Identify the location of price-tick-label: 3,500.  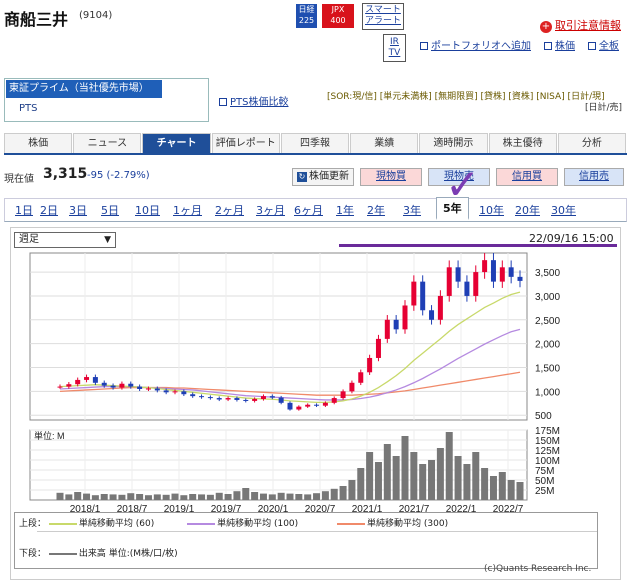
(547, 273).